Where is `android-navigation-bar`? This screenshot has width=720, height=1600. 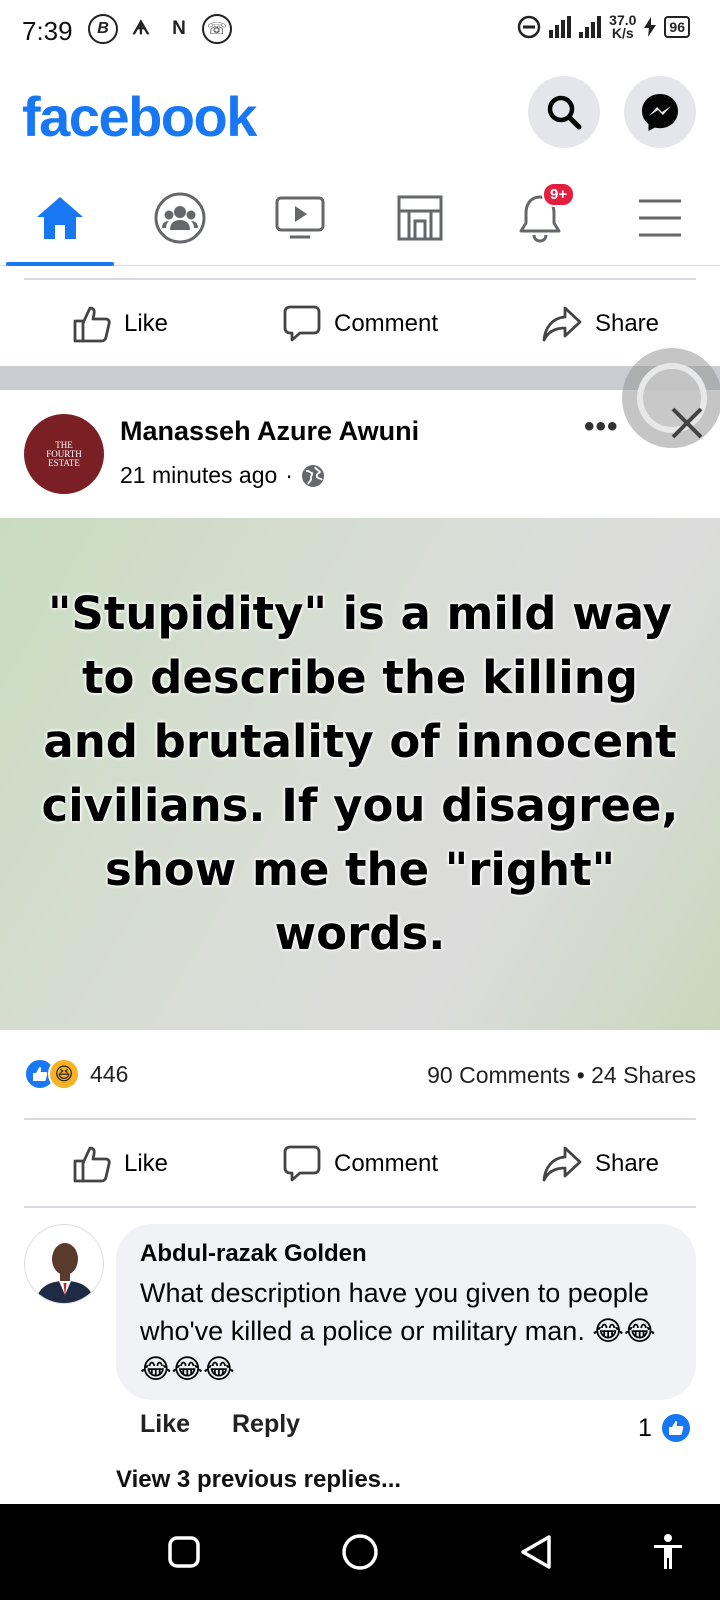 android-navigation-bar is located at coordinates (360, 1552).